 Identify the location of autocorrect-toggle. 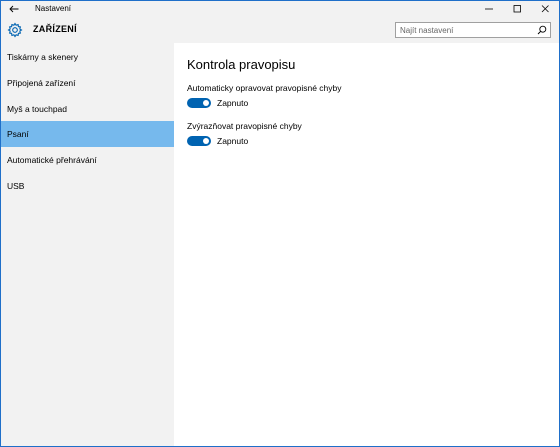
(199, 103).